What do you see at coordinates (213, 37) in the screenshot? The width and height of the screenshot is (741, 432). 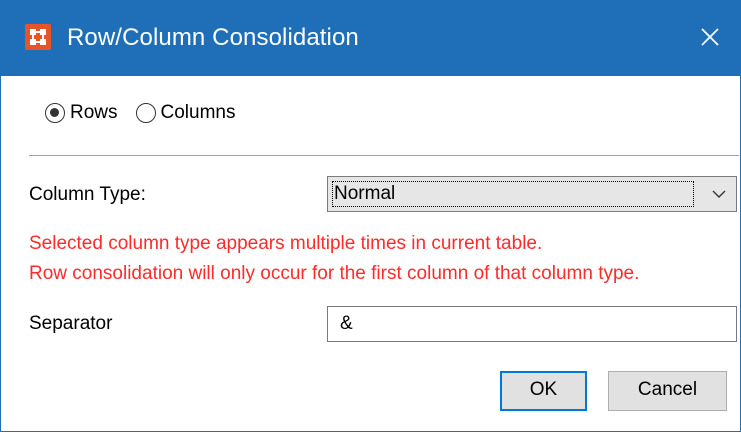 I see `window-title: Row/Column Consolidation` at bounding box center [213, 37].